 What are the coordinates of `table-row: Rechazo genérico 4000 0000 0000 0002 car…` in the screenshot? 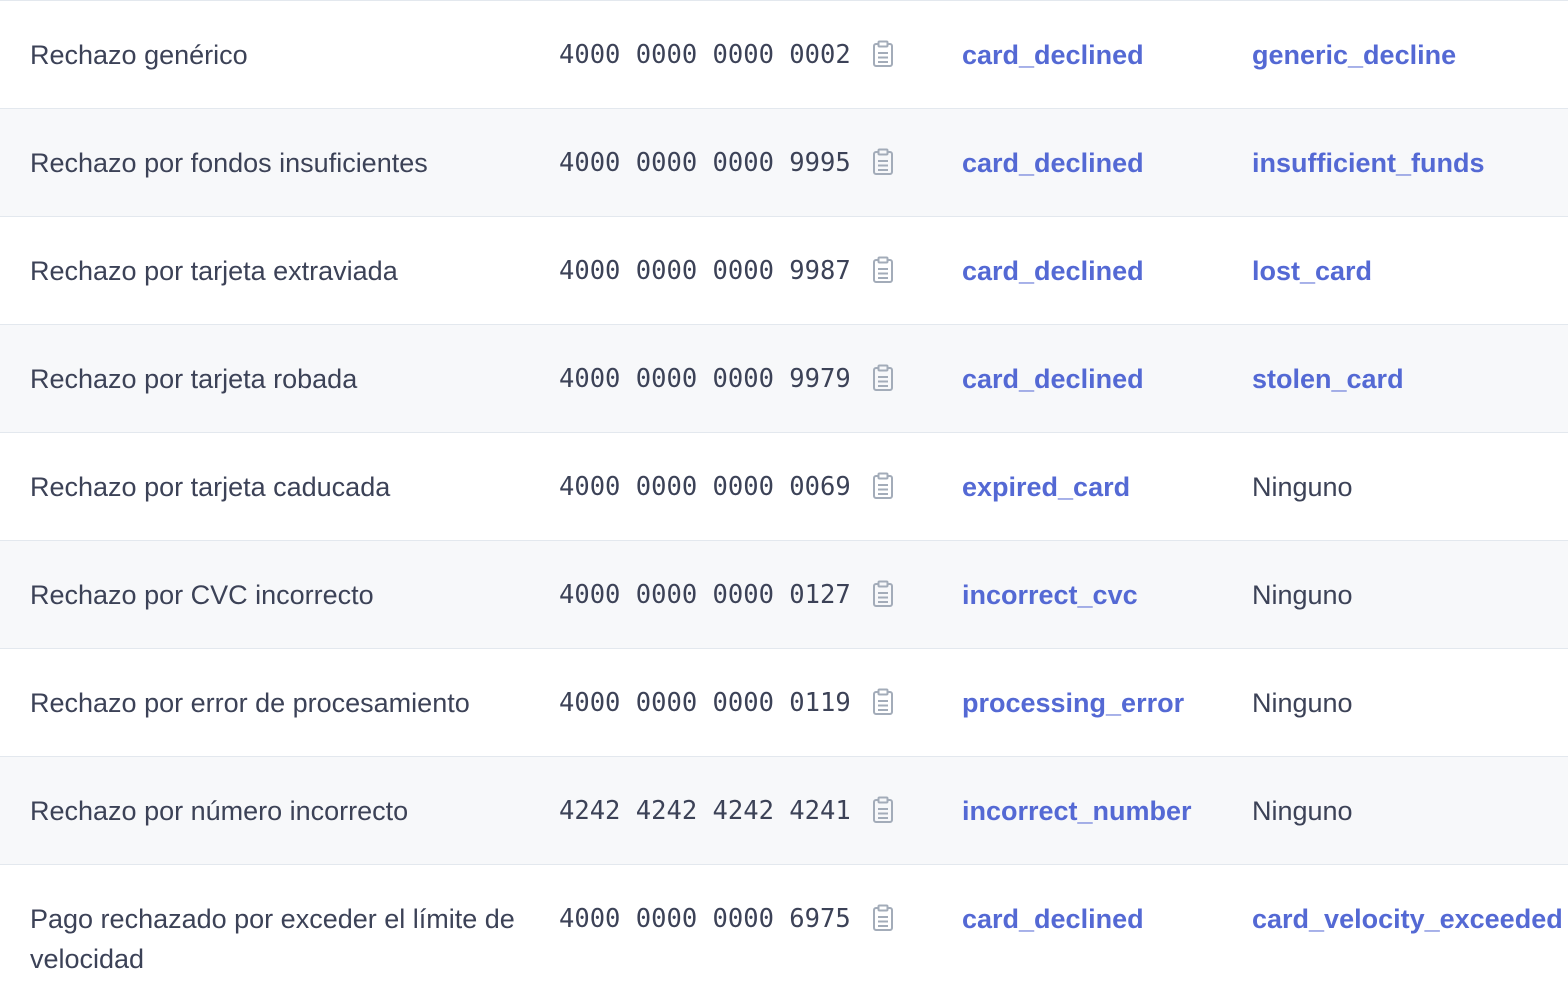 It's located at (784, 54).